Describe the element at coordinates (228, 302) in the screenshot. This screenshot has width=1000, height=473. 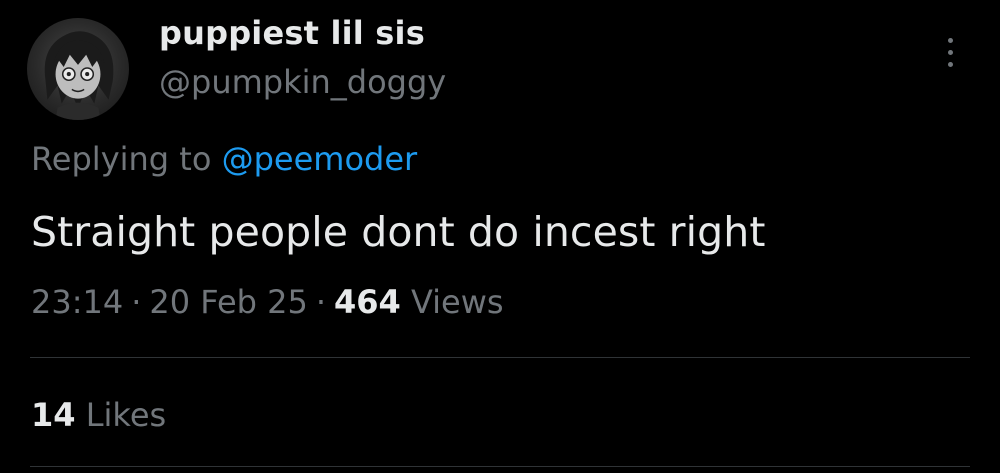
I see `tweet-date: 20 Feb 25` at that location.